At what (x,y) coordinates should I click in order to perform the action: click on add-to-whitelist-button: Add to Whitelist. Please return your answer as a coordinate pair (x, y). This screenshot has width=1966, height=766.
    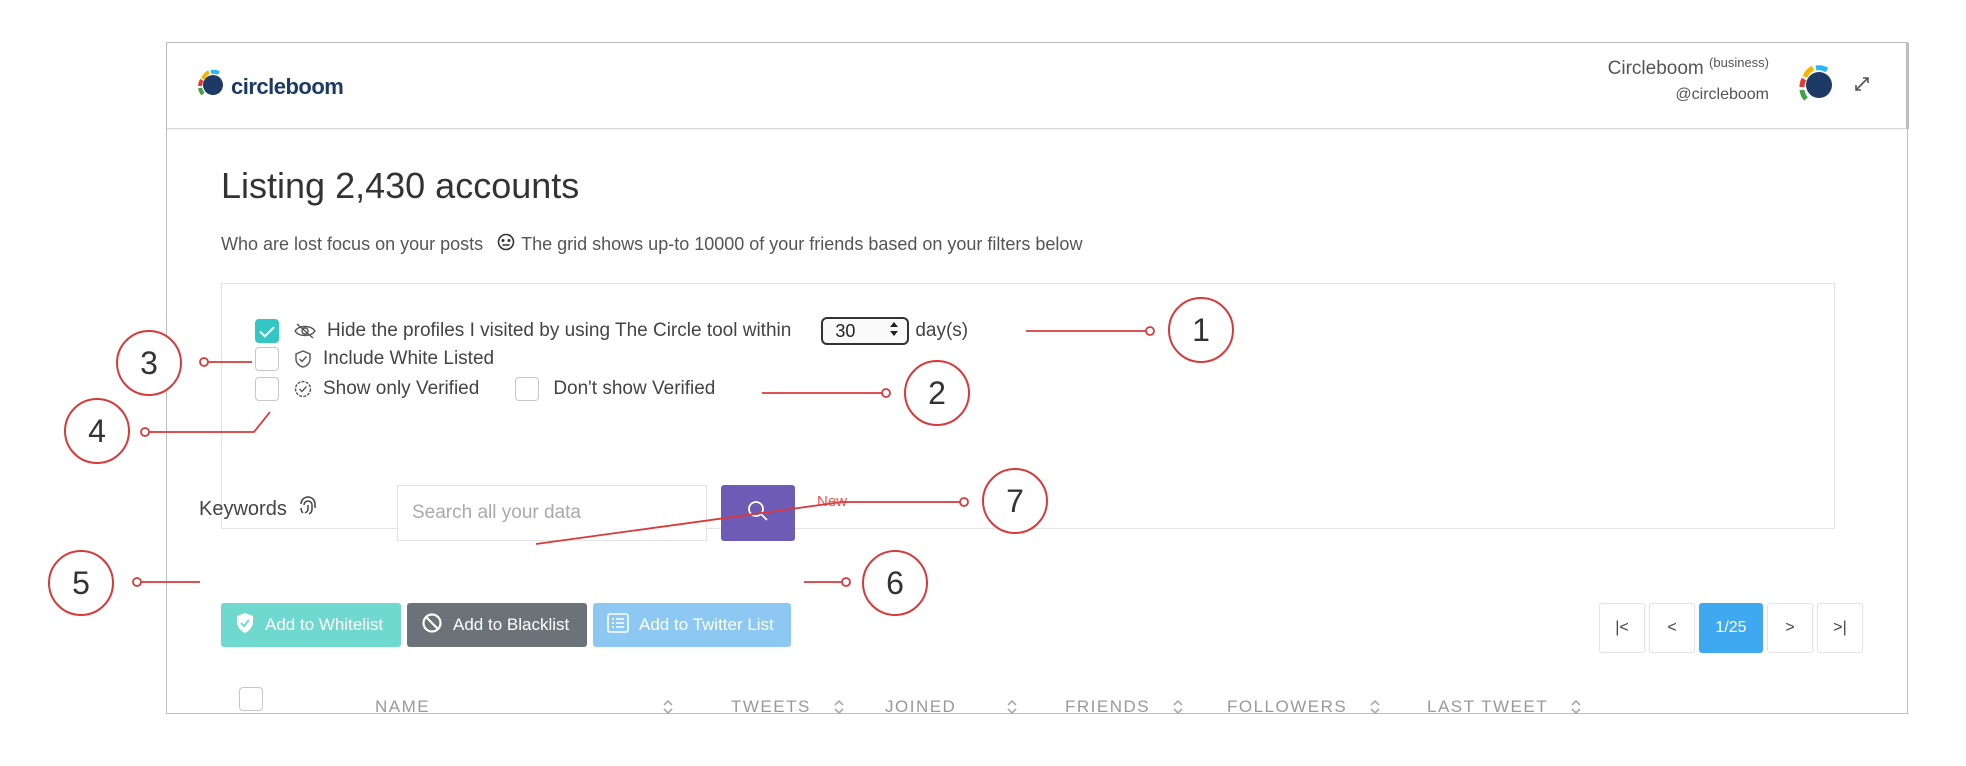
    Looking at the image, I should click on (311, 625).